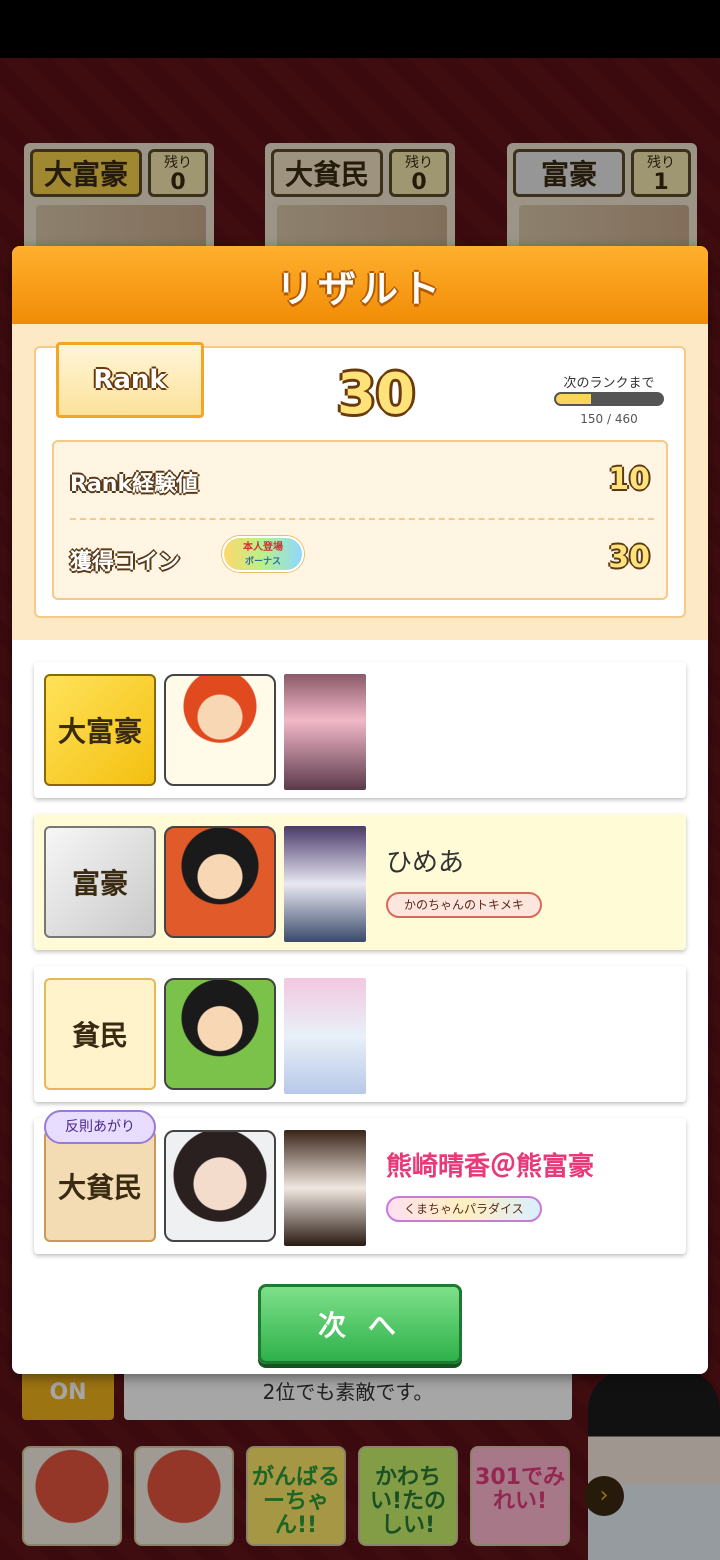 This screenshot has width=720, height=1560. What do you see at coordinates (573, 399) in the screenshot?
I see `rank-progress-fill` at bounding box center [573, 399].